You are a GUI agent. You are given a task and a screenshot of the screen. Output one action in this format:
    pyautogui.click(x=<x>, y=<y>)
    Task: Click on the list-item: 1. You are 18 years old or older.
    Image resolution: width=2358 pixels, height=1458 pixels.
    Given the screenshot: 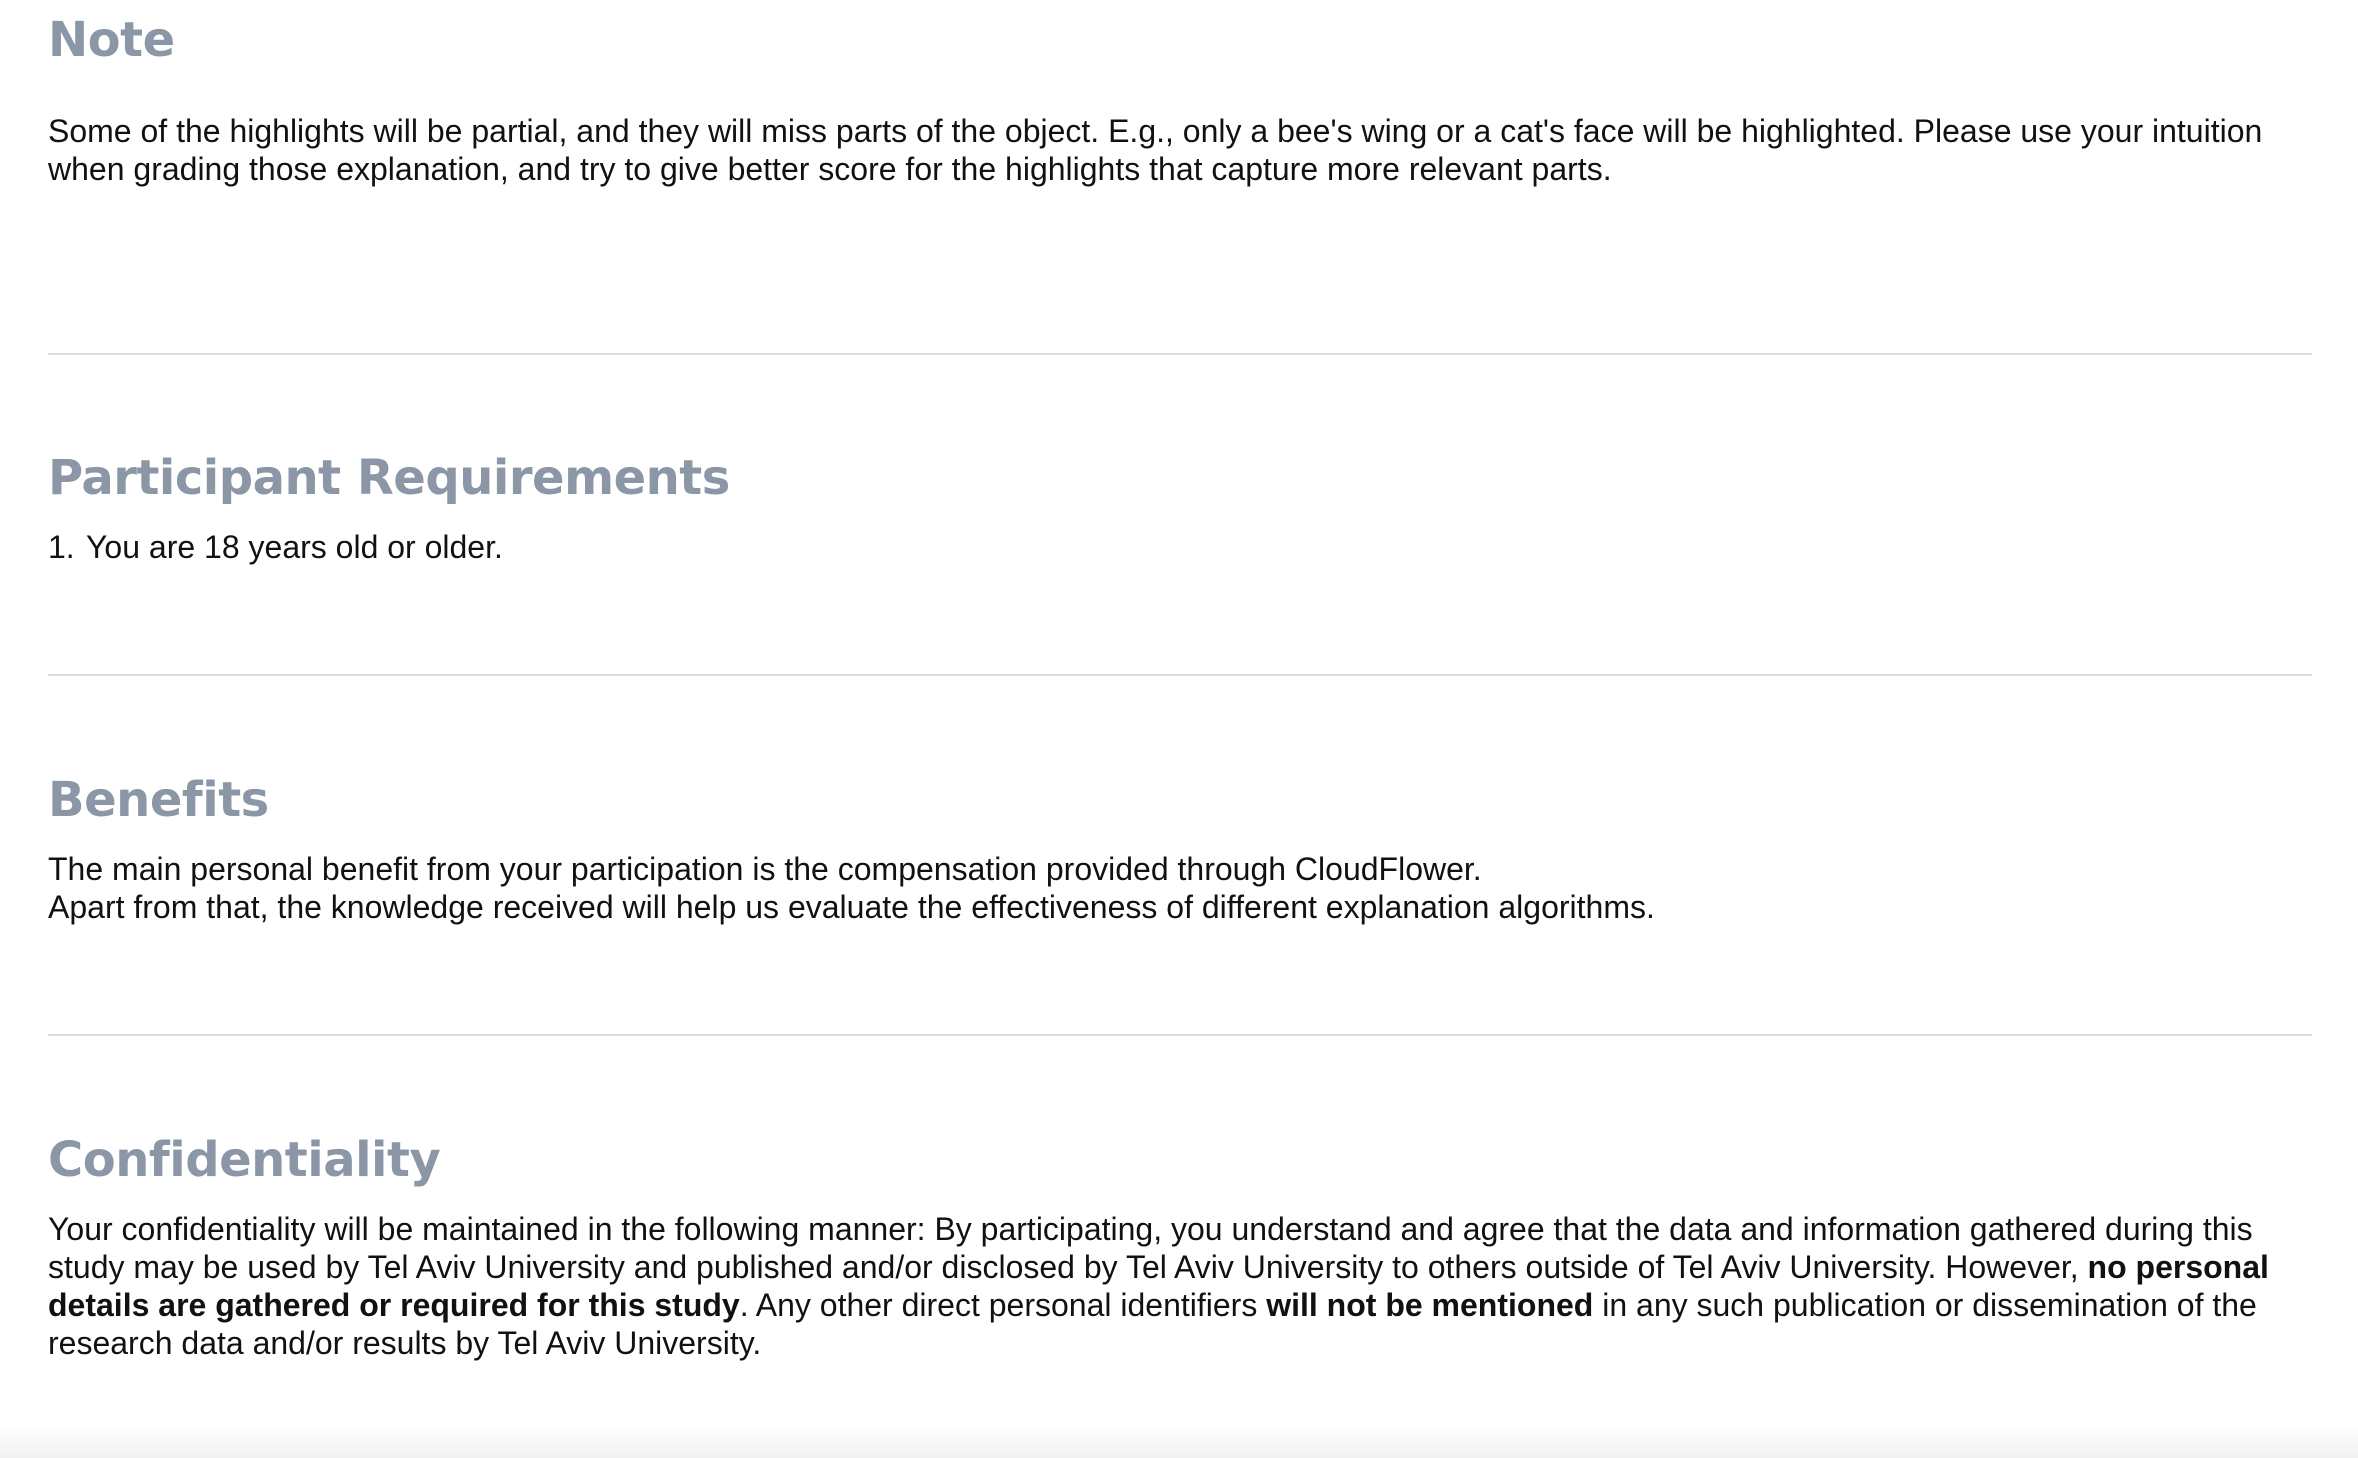 What is the action you would take?
    pyautogui.click(x=1180, y=547)
    